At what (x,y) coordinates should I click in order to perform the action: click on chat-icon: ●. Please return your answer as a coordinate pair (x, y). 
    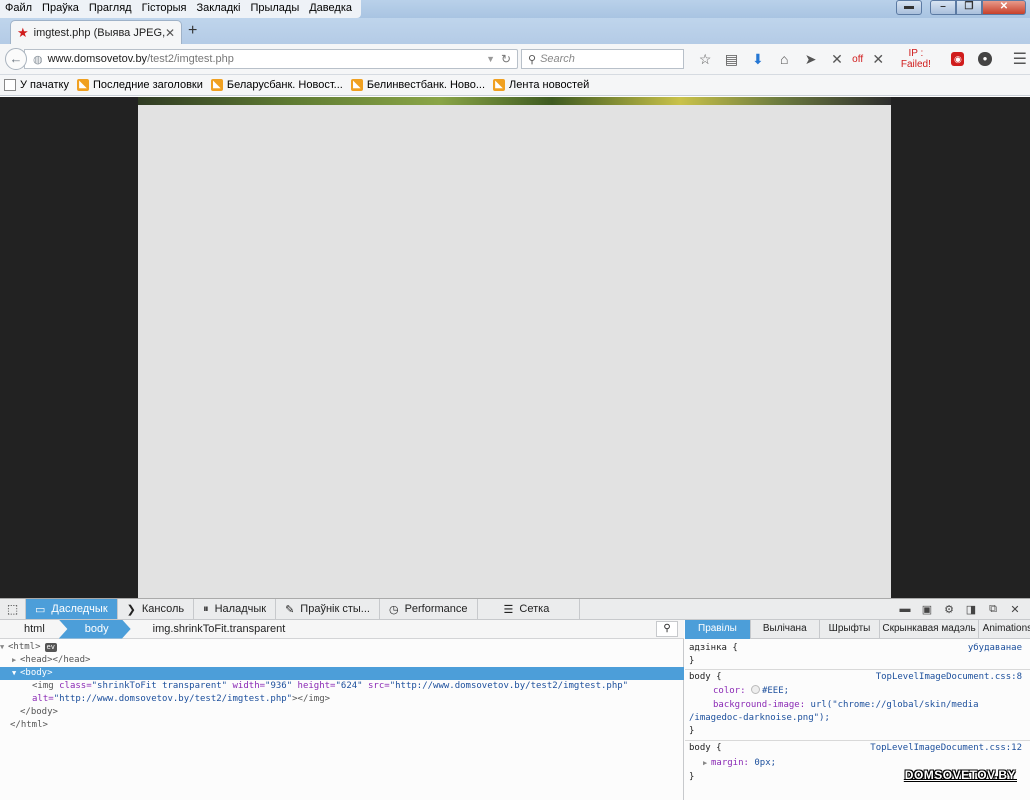
    Looking at the image, I should click on (985, 59).